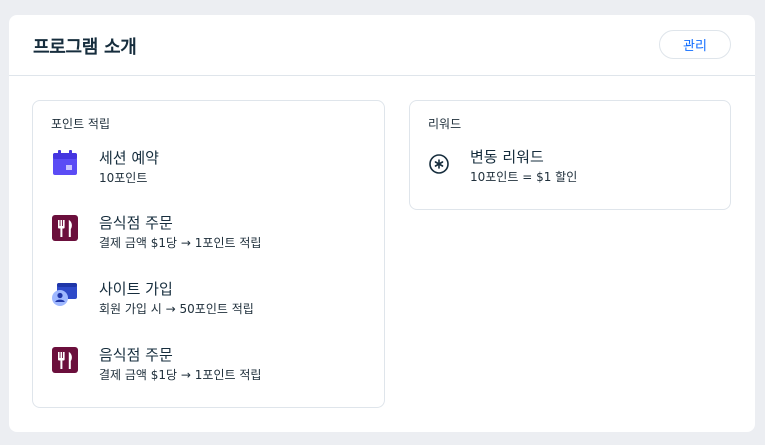  What do you see at coordinates (524, 177) in the screenshot?
I see `reward-item-subtitle: 10포인트 = $1 할인` at bounding box center [524, 177].